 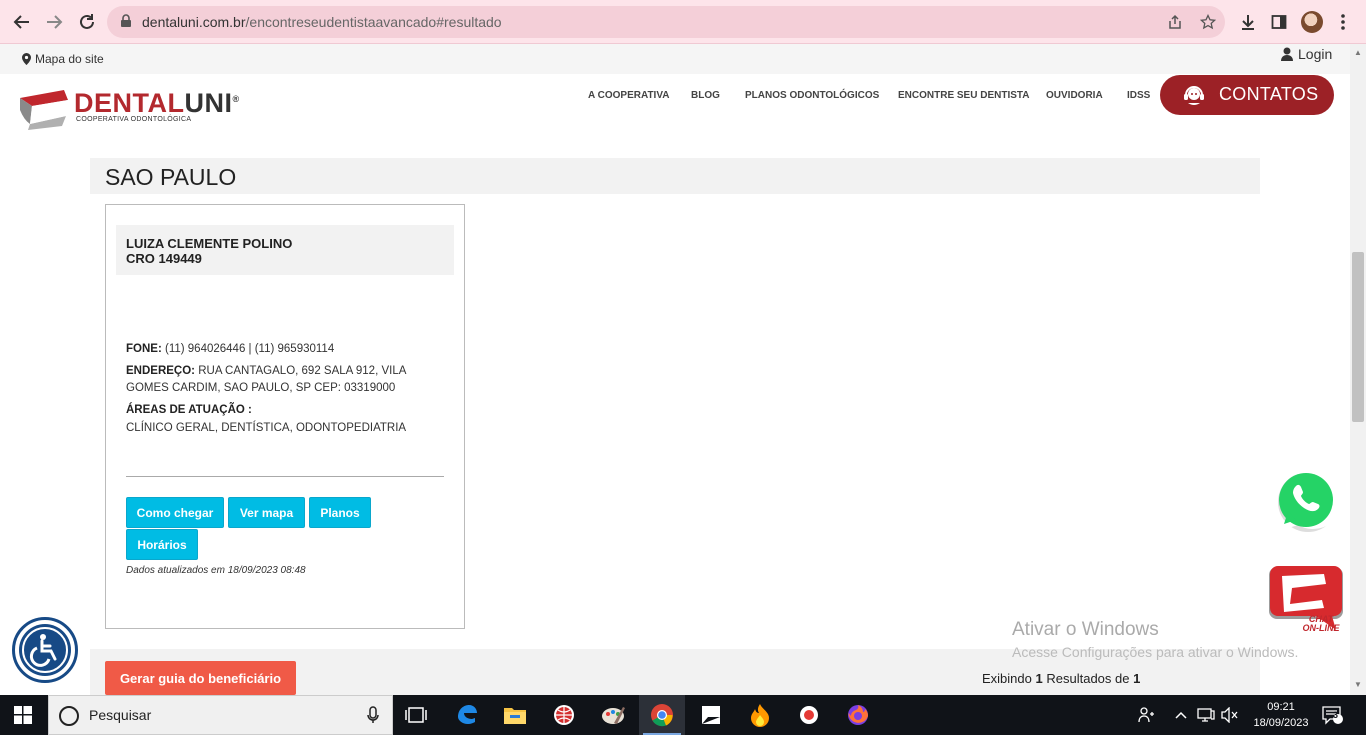 I want to click on notification-count: 3, so click(x=1336, y=715).